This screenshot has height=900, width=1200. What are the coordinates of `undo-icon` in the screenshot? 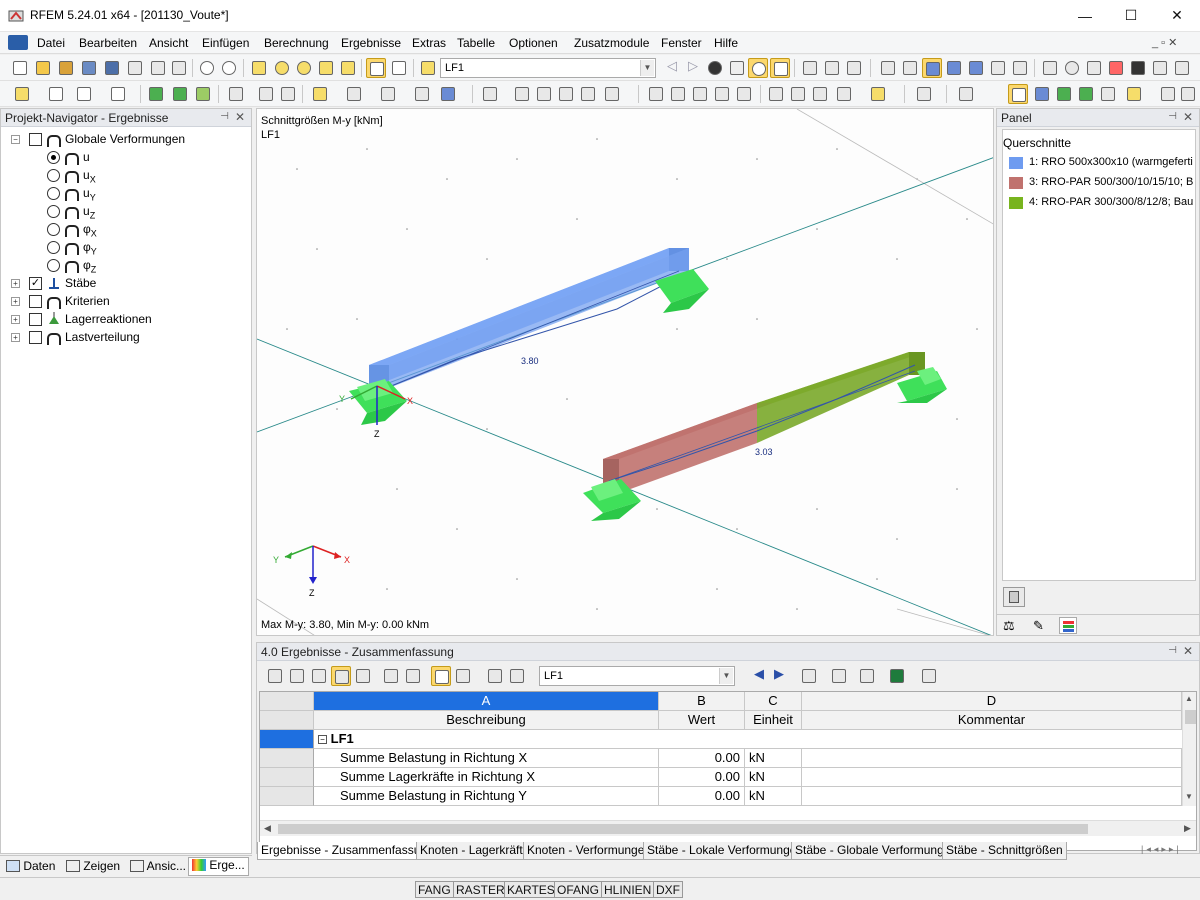 It's located at (207, 68).